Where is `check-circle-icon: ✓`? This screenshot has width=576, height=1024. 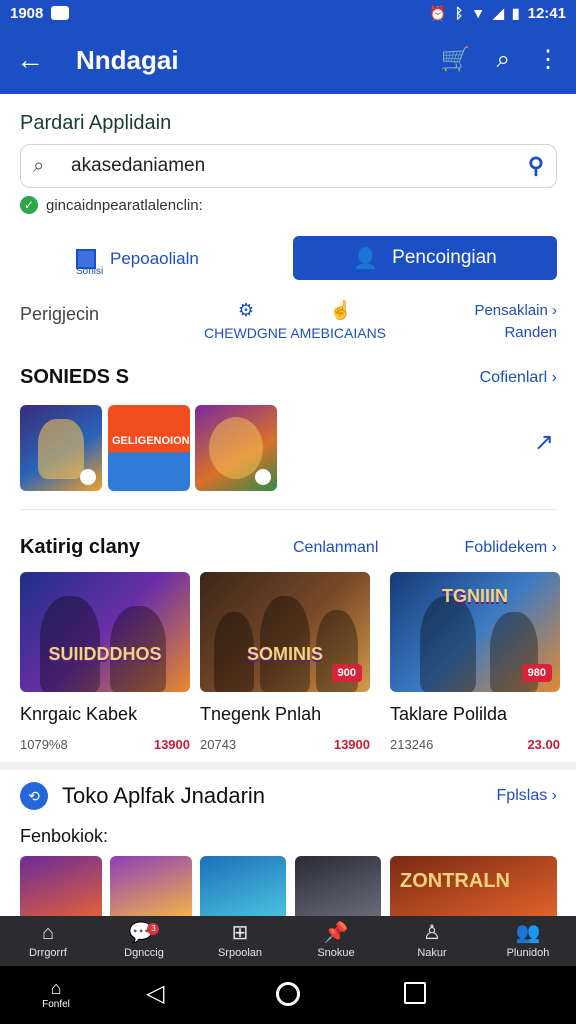
check-circle-icon: ✓ is located at coordinates (29, 205).